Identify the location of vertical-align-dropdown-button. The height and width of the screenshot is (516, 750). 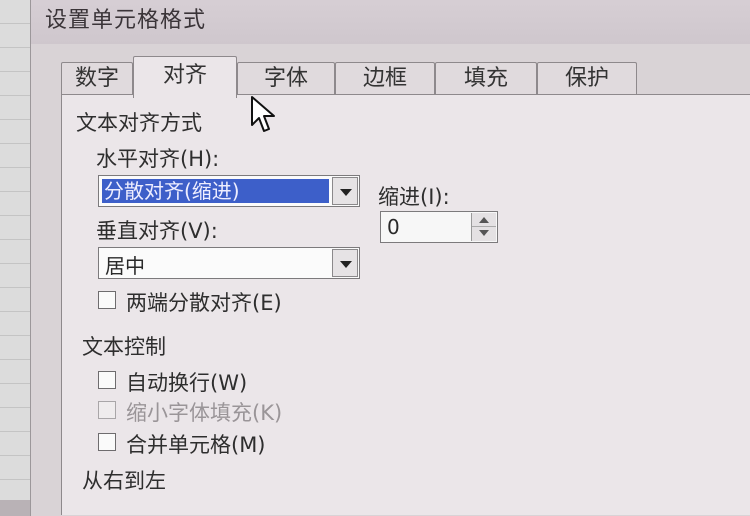
(345, 263).